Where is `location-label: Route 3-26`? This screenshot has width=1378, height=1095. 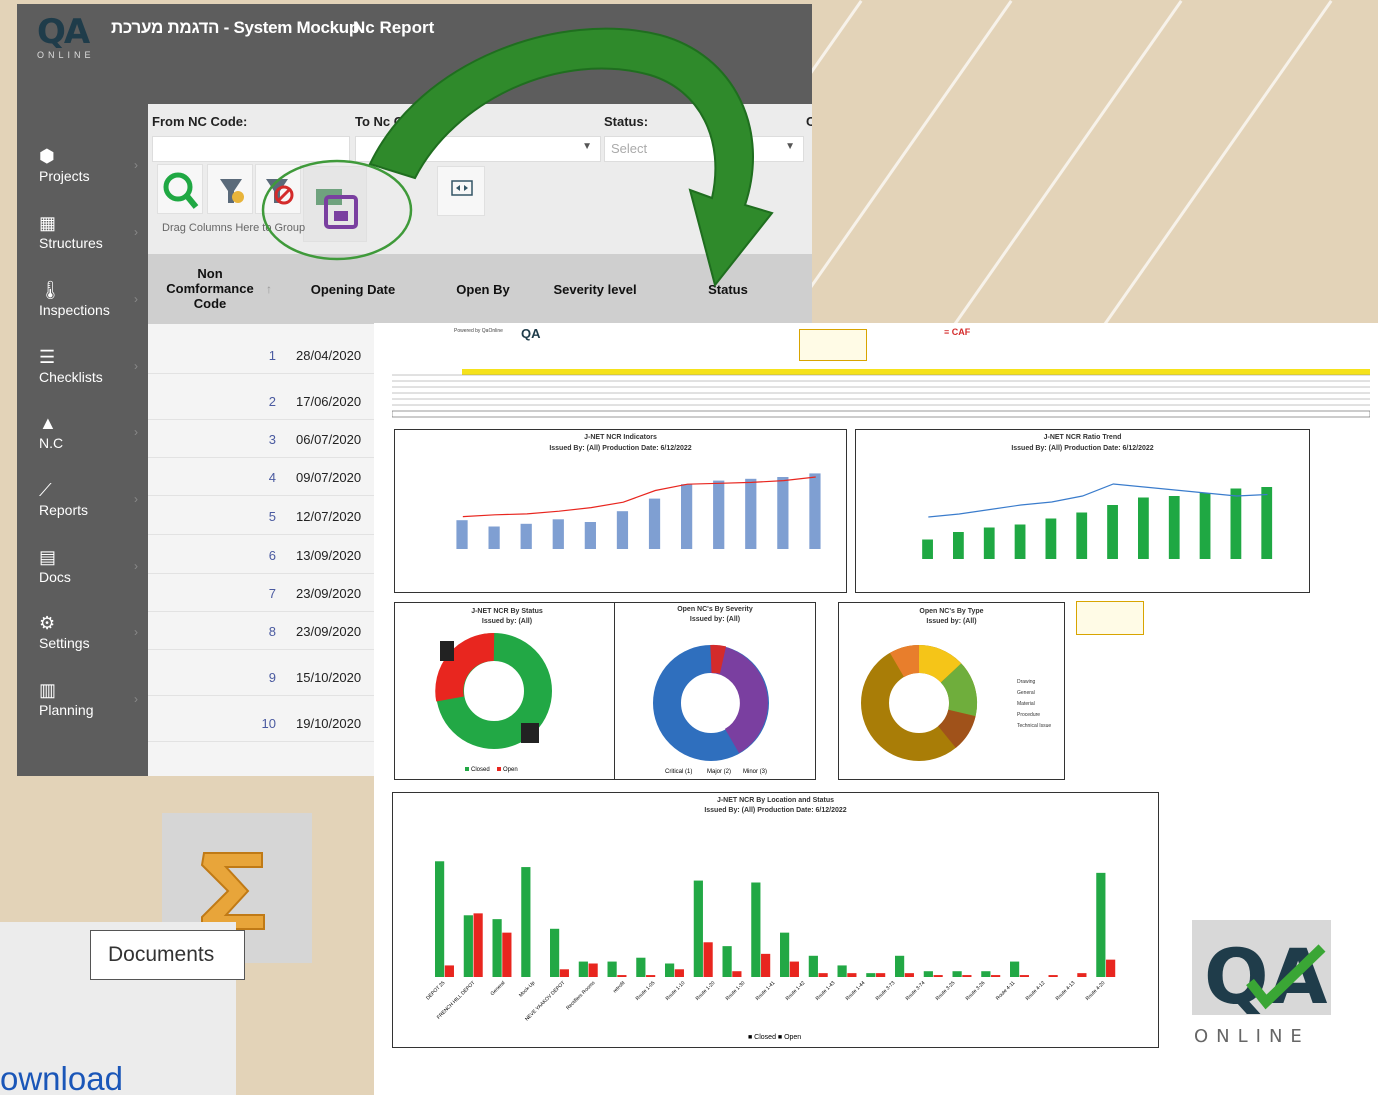 location-label: Route 3-26 is located at coordinates (976, 991).